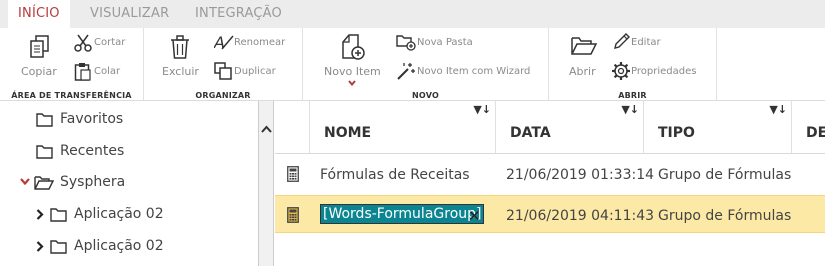  I want to click on tree-scrollbar, so click(266, 183).